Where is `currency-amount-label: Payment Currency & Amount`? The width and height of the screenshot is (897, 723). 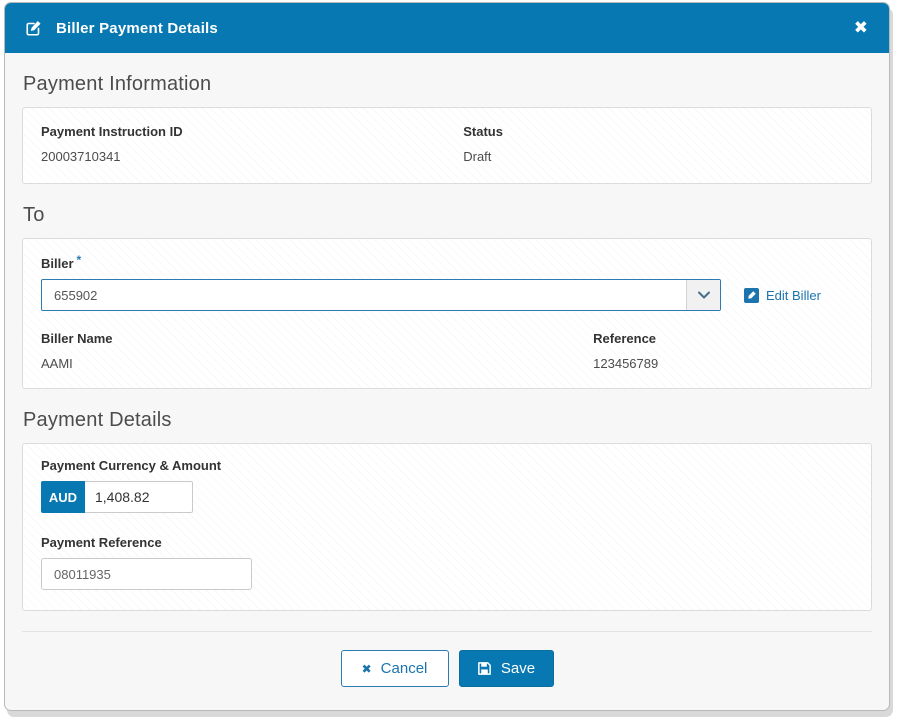
currency-amount-label: Payment Currency & Amount is located at coordinates (131, 465).